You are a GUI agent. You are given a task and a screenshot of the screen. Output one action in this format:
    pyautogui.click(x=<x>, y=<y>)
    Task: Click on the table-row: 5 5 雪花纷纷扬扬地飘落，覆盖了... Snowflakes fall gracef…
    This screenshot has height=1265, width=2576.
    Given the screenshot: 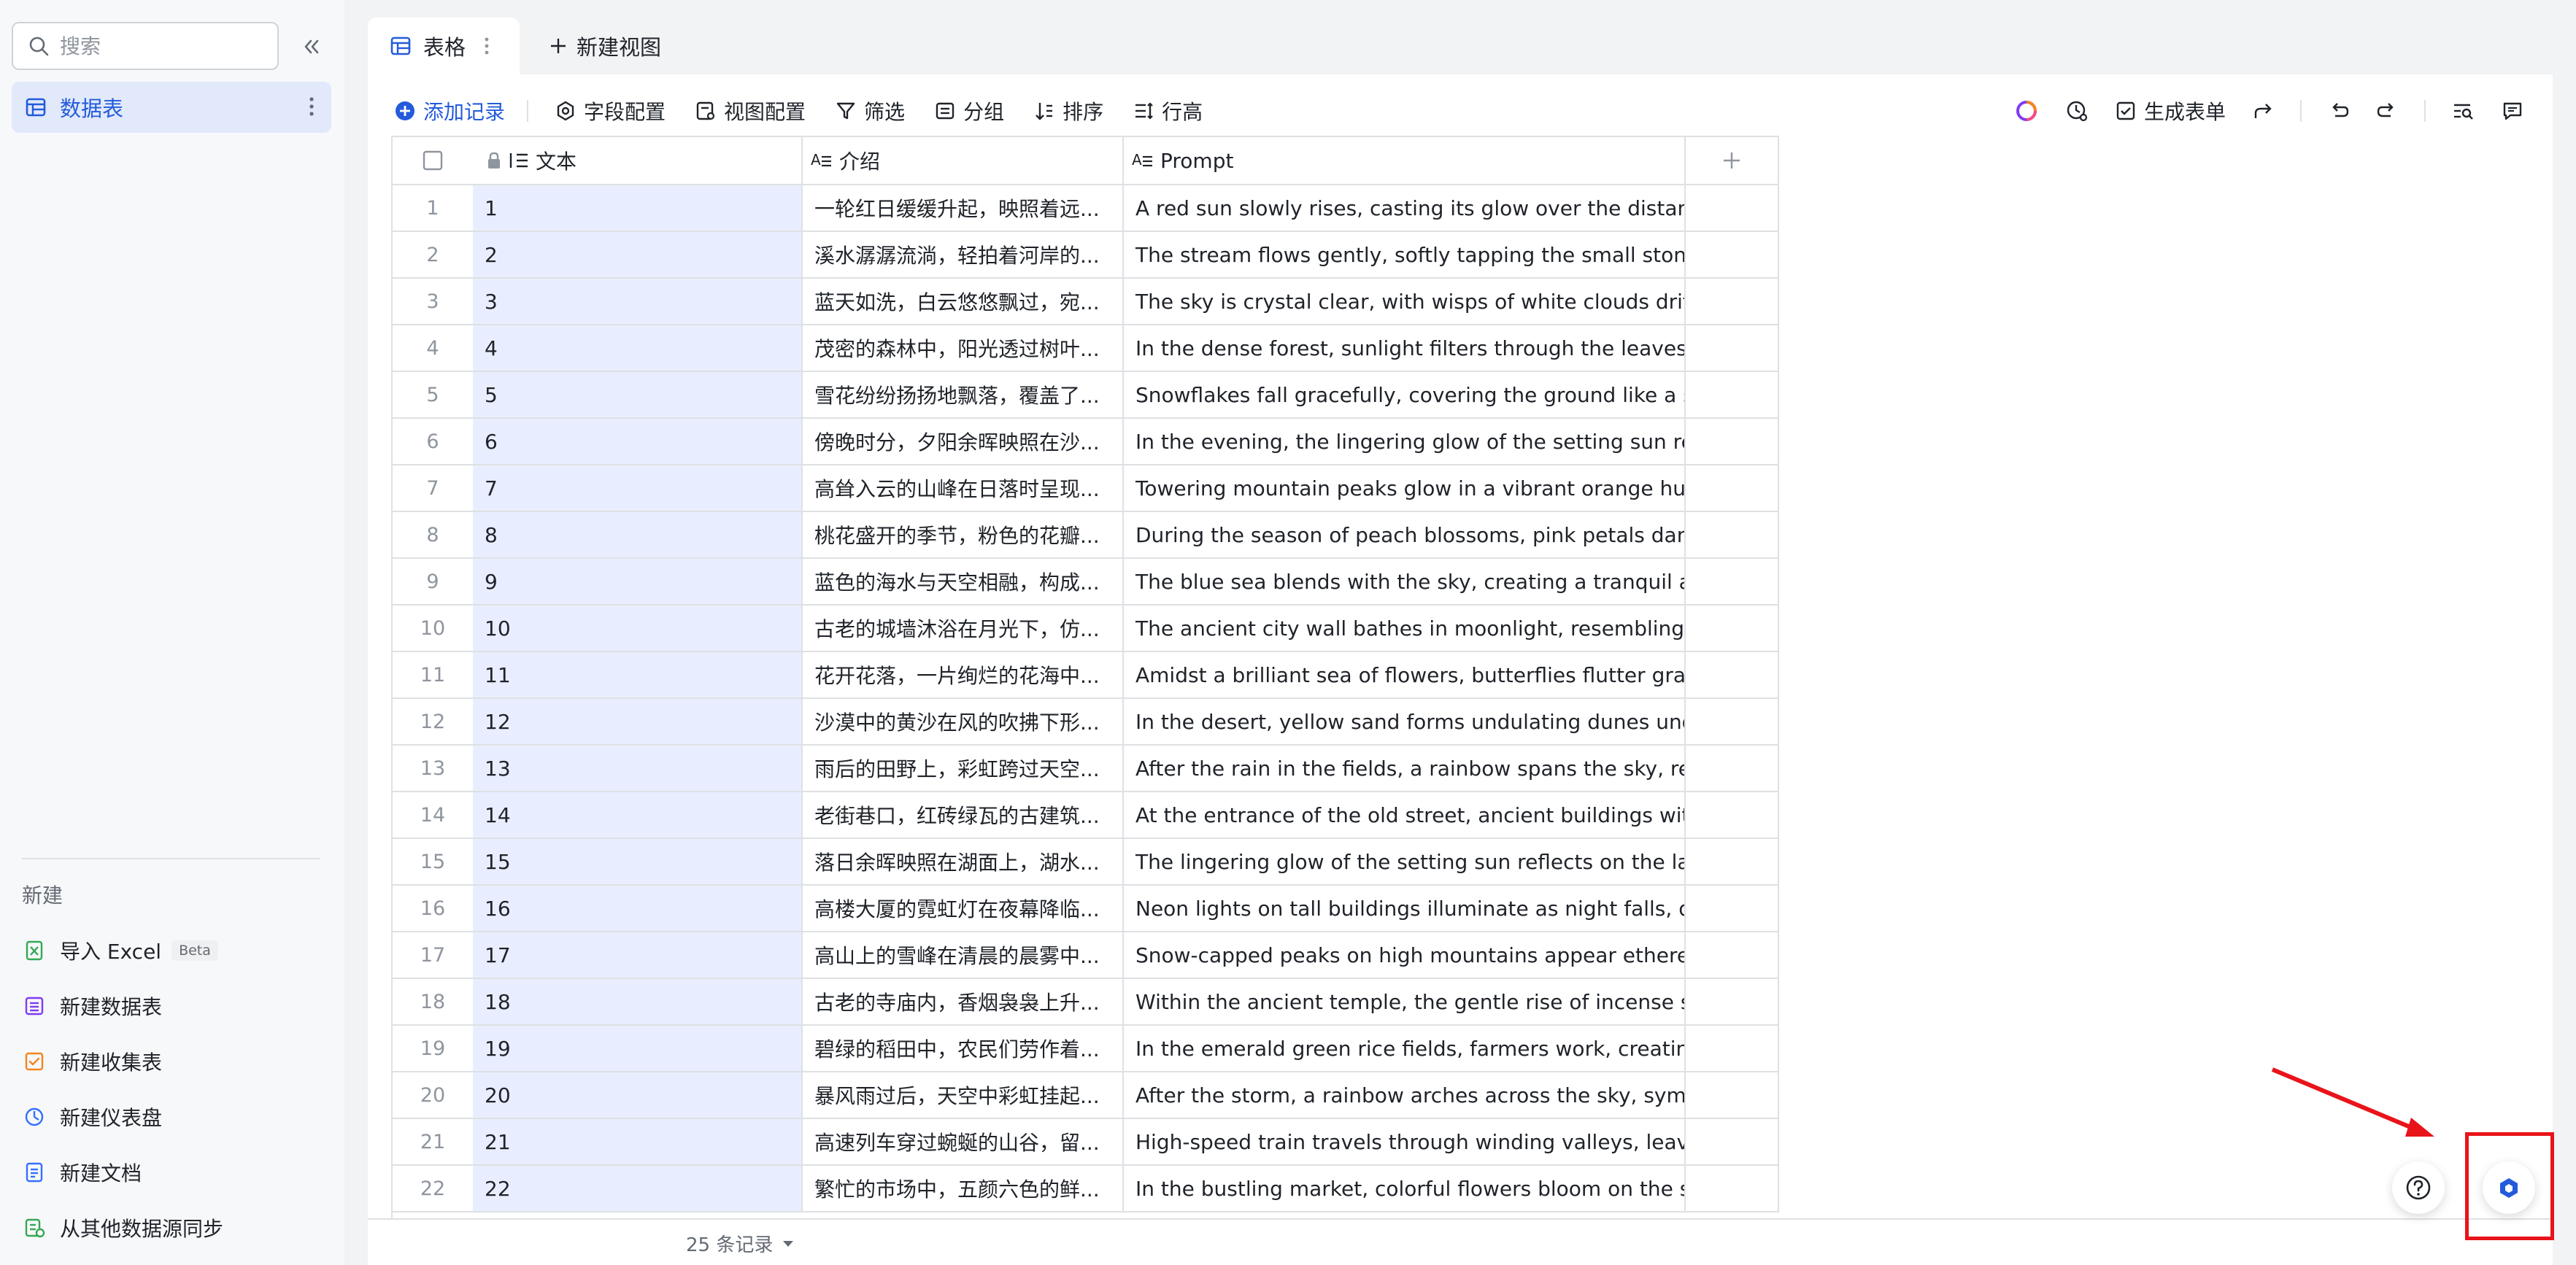 What is the action you would take?
    pyautogui.click(x=1086, y=395)
    